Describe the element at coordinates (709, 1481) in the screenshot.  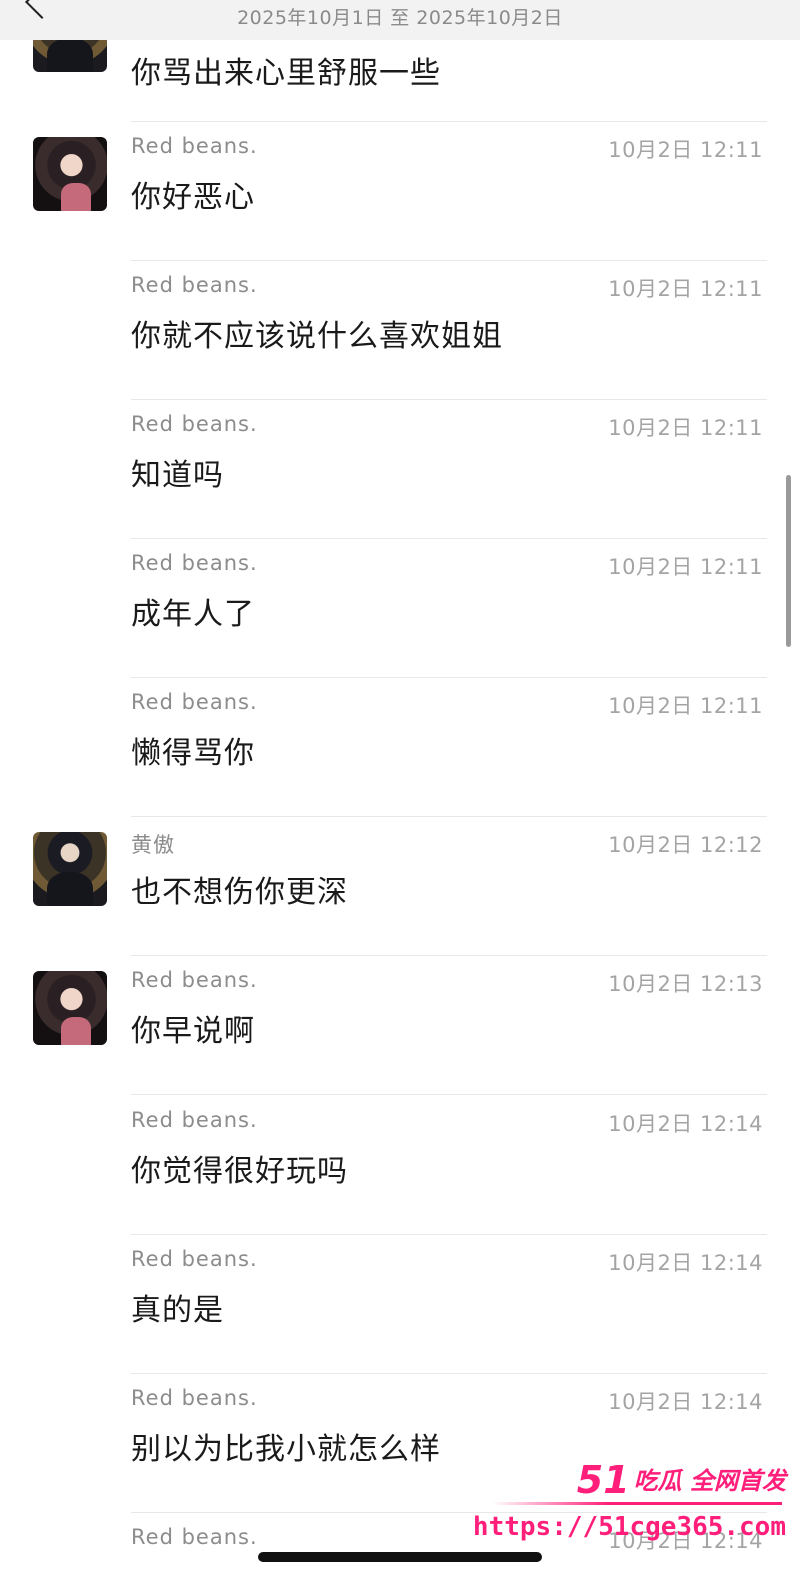
I see `watermark-tagline: 吃瓜 全网首发` at that location.